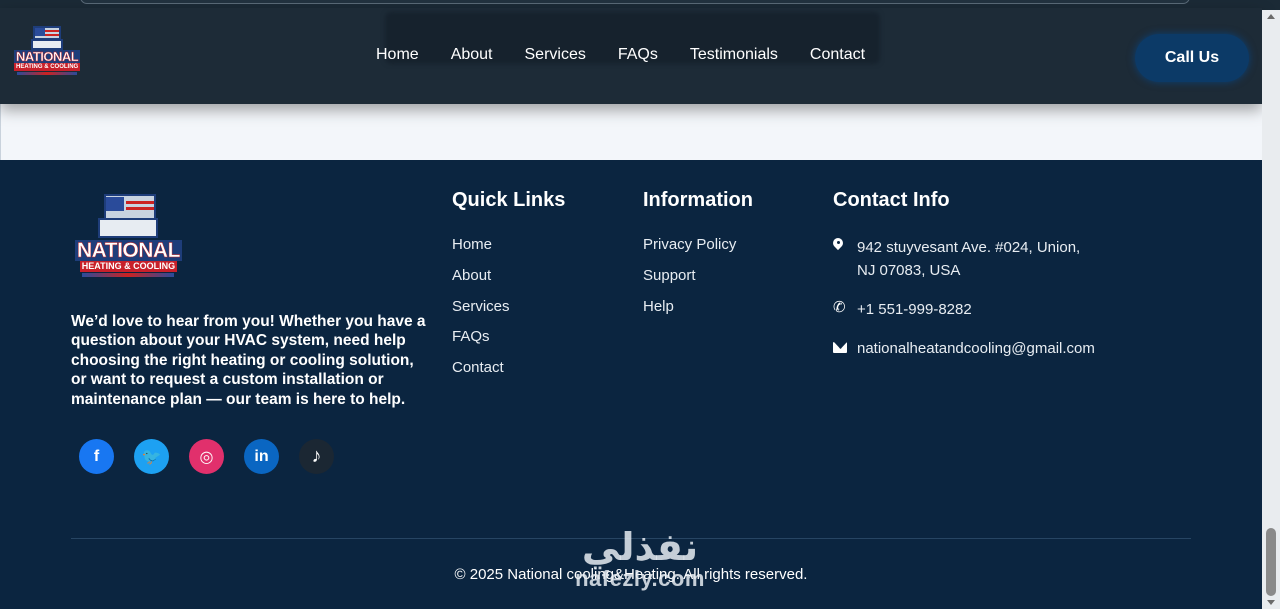 The image size is (1280, 609). I want to click on quick-link-faqs: FAQs, so click(481, 343).